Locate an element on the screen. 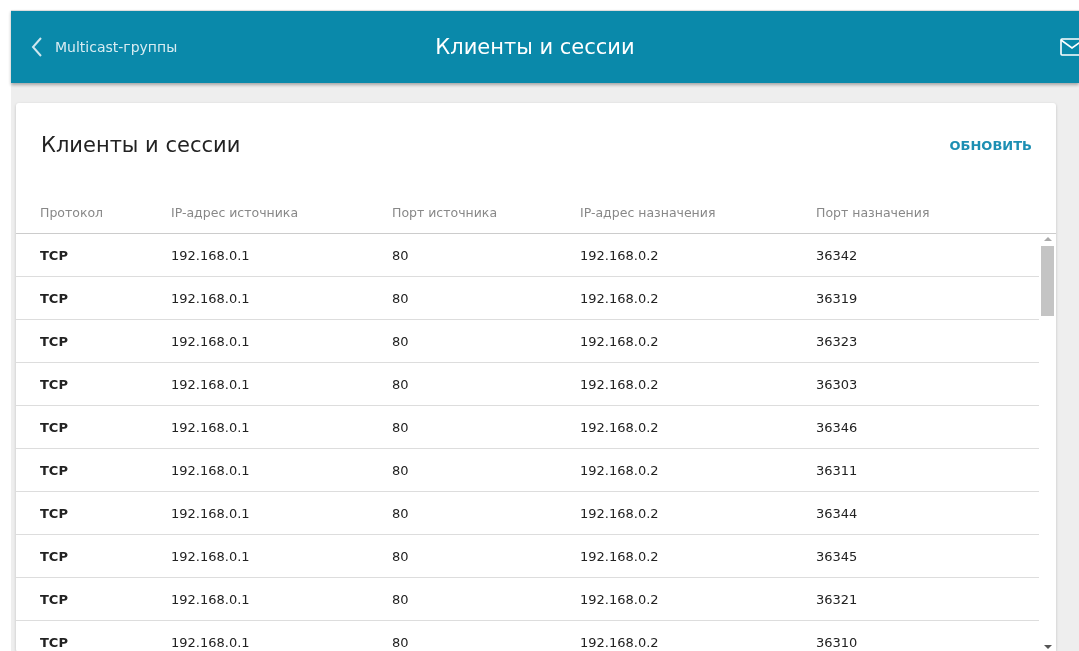 The image size is (1079, 651). back-link: Multicast-группы is located at coordinates (94, 47).